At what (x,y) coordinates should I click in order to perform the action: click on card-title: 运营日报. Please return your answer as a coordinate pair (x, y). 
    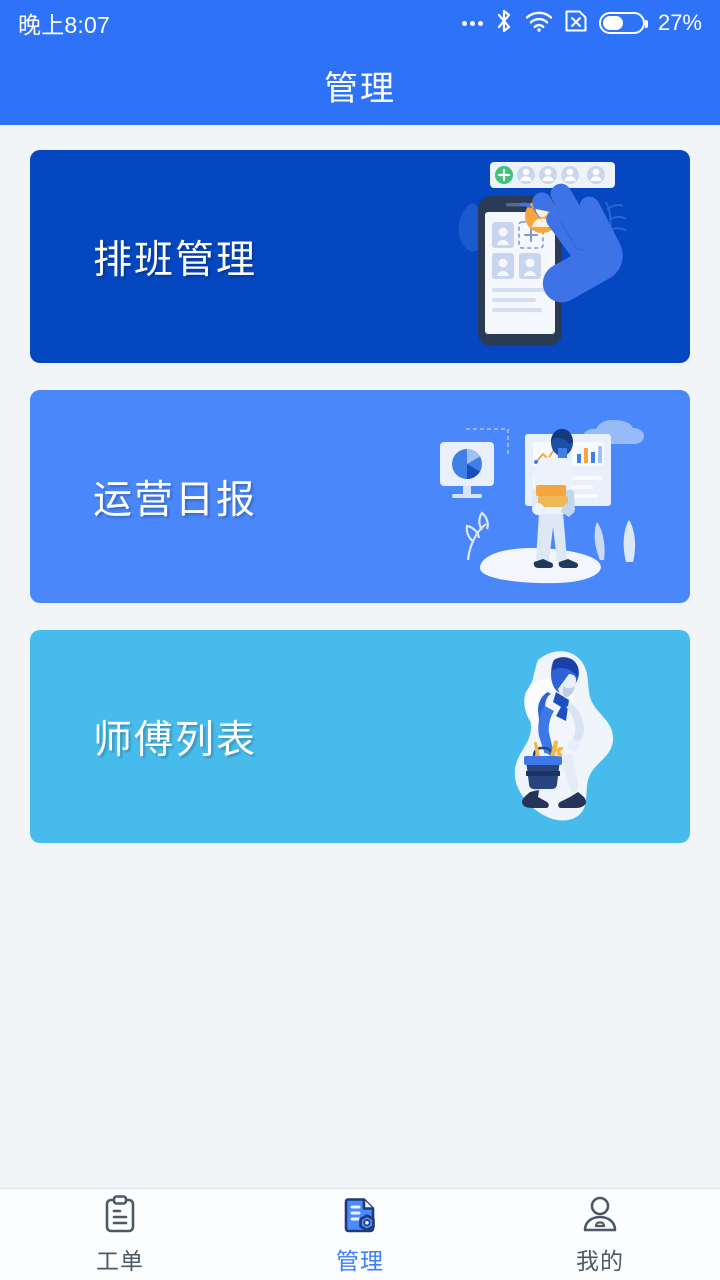
    Looking at the image, I should click on (175, 500).